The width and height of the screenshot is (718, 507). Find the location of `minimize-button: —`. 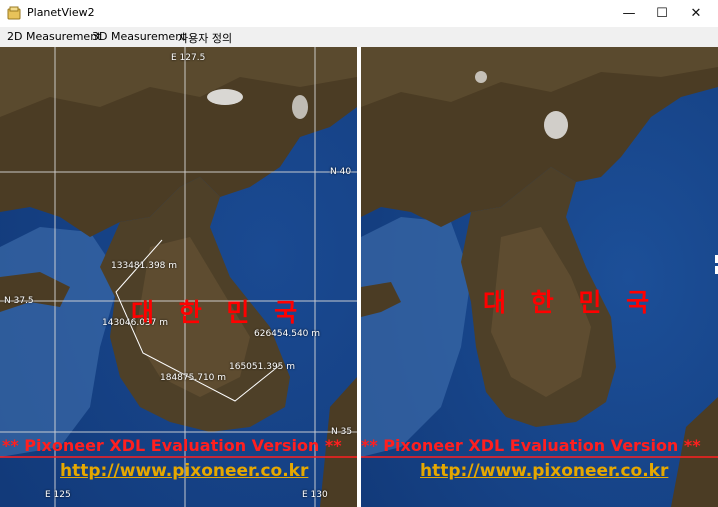

minimize-button: — is located at coordinates (629, 13).